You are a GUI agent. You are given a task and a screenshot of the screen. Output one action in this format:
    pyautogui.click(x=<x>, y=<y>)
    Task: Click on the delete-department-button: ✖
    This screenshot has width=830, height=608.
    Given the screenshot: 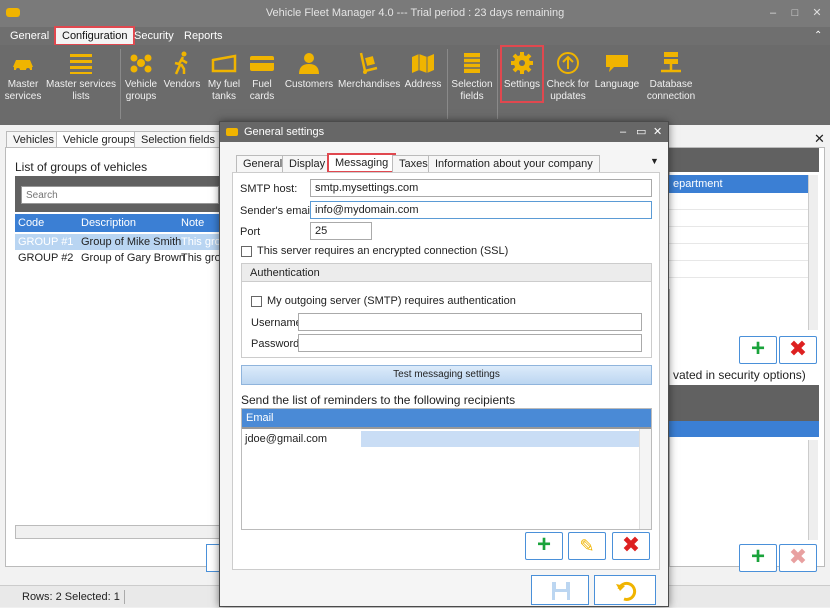 What is the action you would take?
    pyautogui.click(x=798, y=350)
    